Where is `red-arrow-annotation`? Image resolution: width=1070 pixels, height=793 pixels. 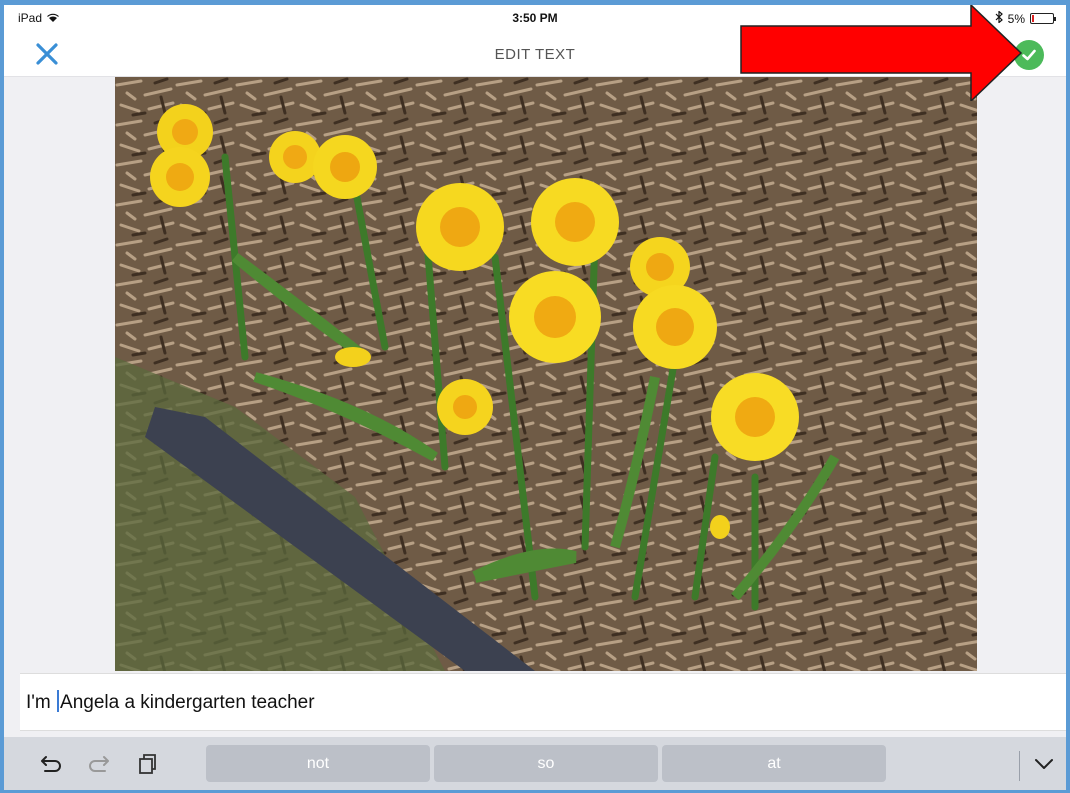
red-arrow-annotation is located at coordinates (881, 53).